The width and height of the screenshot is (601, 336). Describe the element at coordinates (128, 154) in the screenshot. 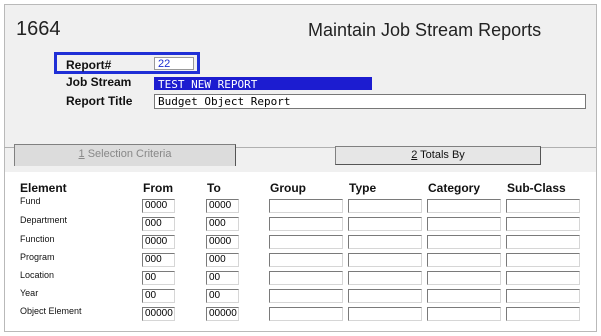

I see `tab-selection-label: Selection Criteria` at that location.